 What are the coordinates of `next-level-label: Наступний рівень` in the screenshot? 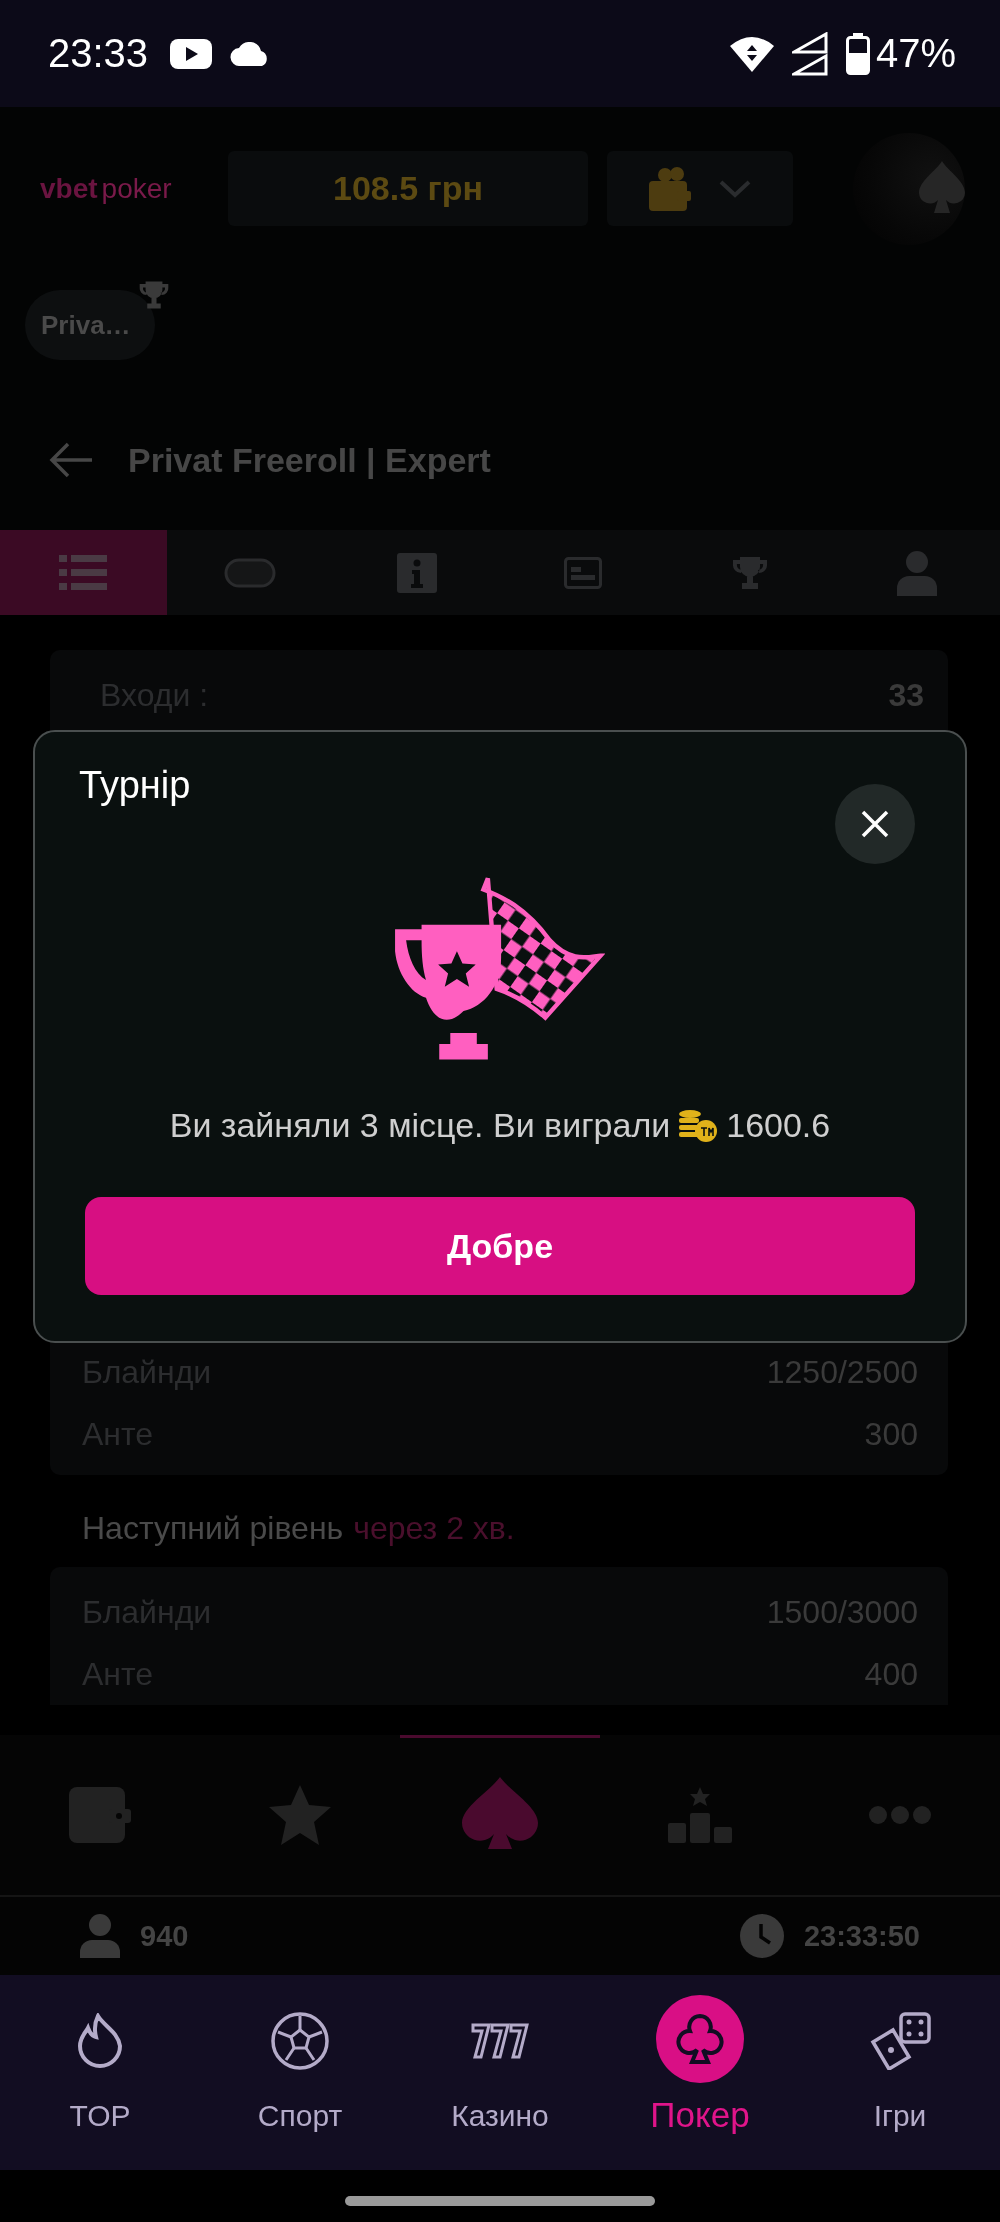 It's located at (213, 1528).